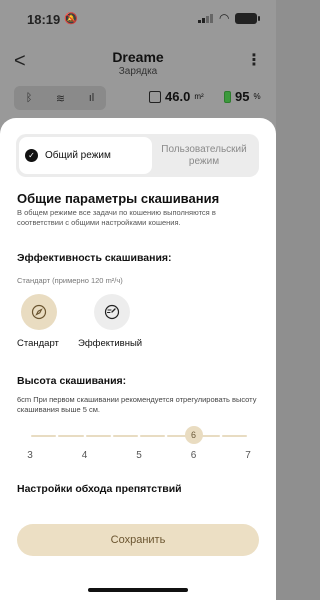  I want to click on device-battery: 95 %, so click(242, 96).